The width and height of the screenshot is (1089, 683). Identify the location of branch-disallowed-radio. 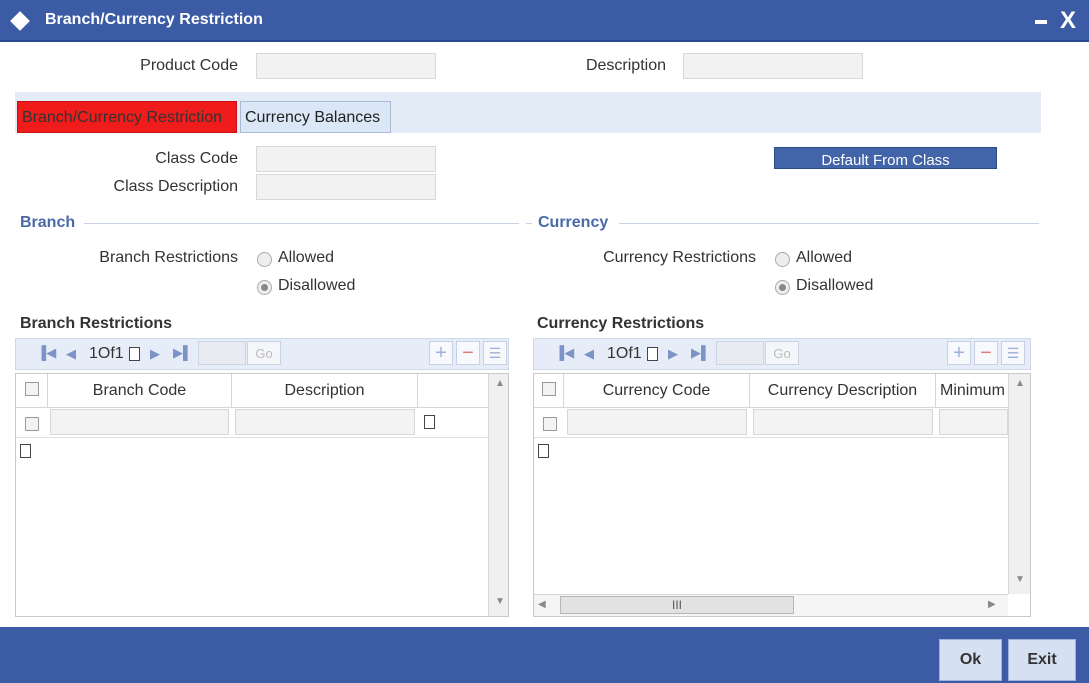
(264, 287).